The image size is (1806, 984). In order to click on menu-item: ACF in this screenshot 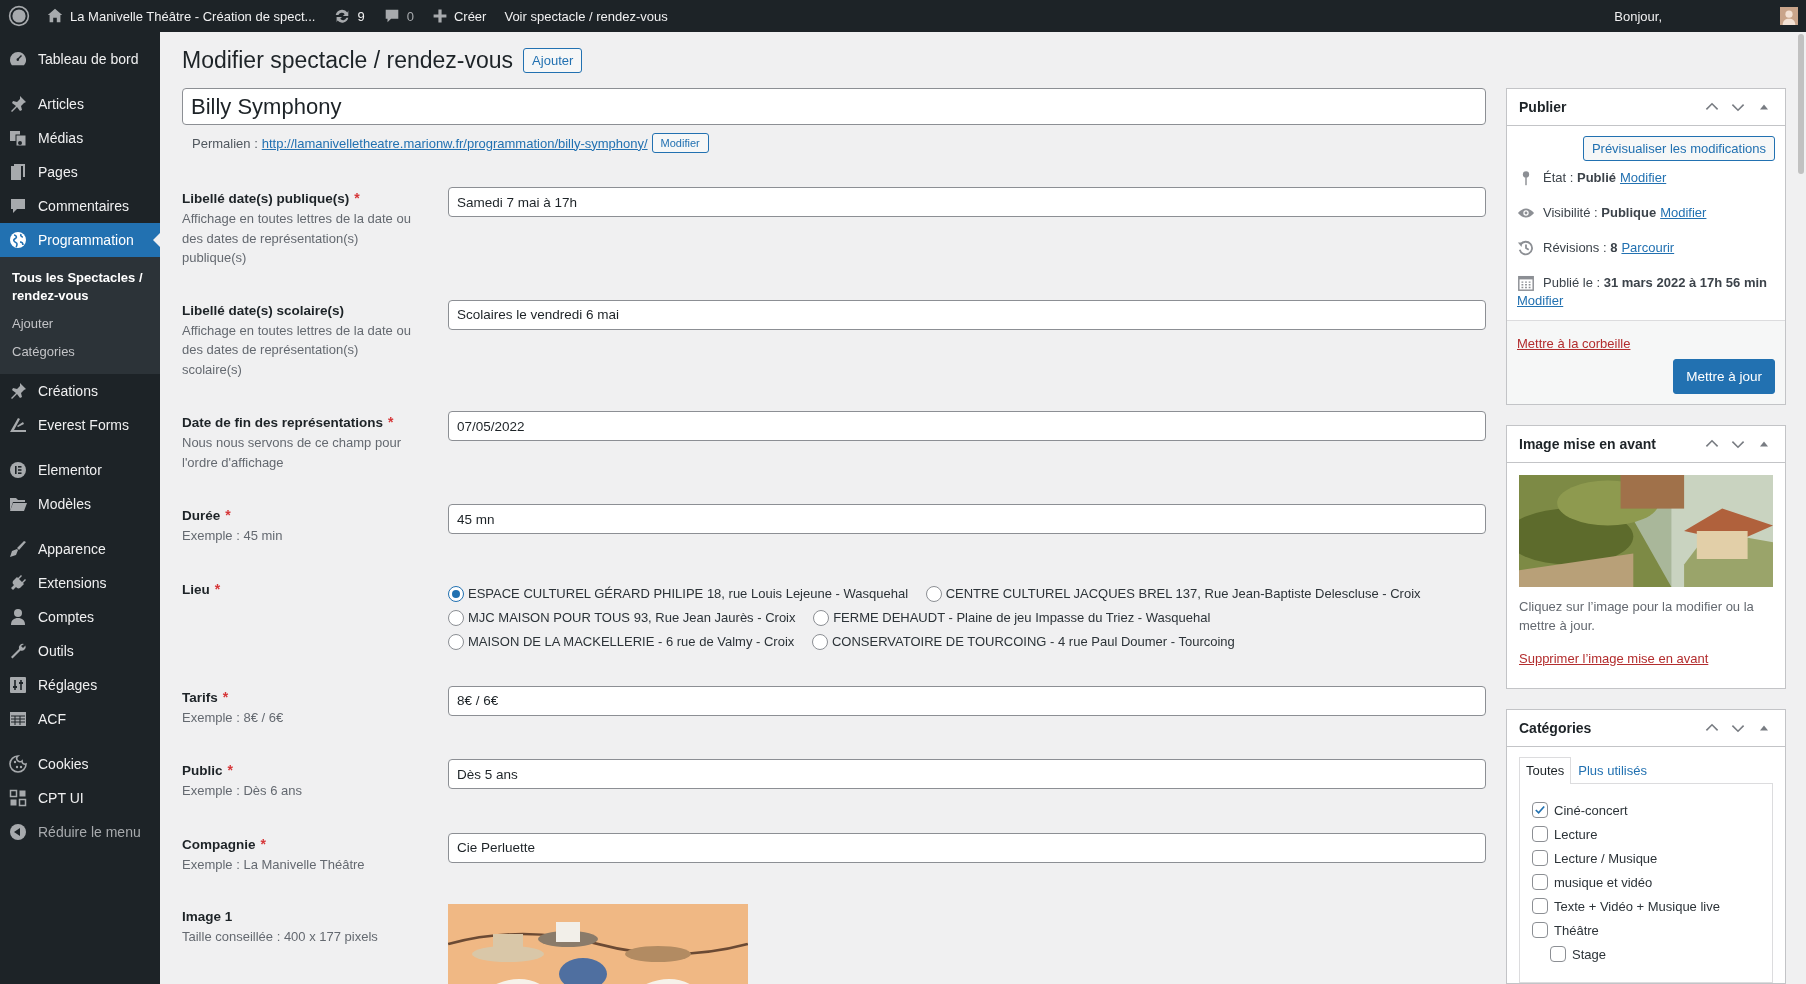, I will do `click(80, 719)`.